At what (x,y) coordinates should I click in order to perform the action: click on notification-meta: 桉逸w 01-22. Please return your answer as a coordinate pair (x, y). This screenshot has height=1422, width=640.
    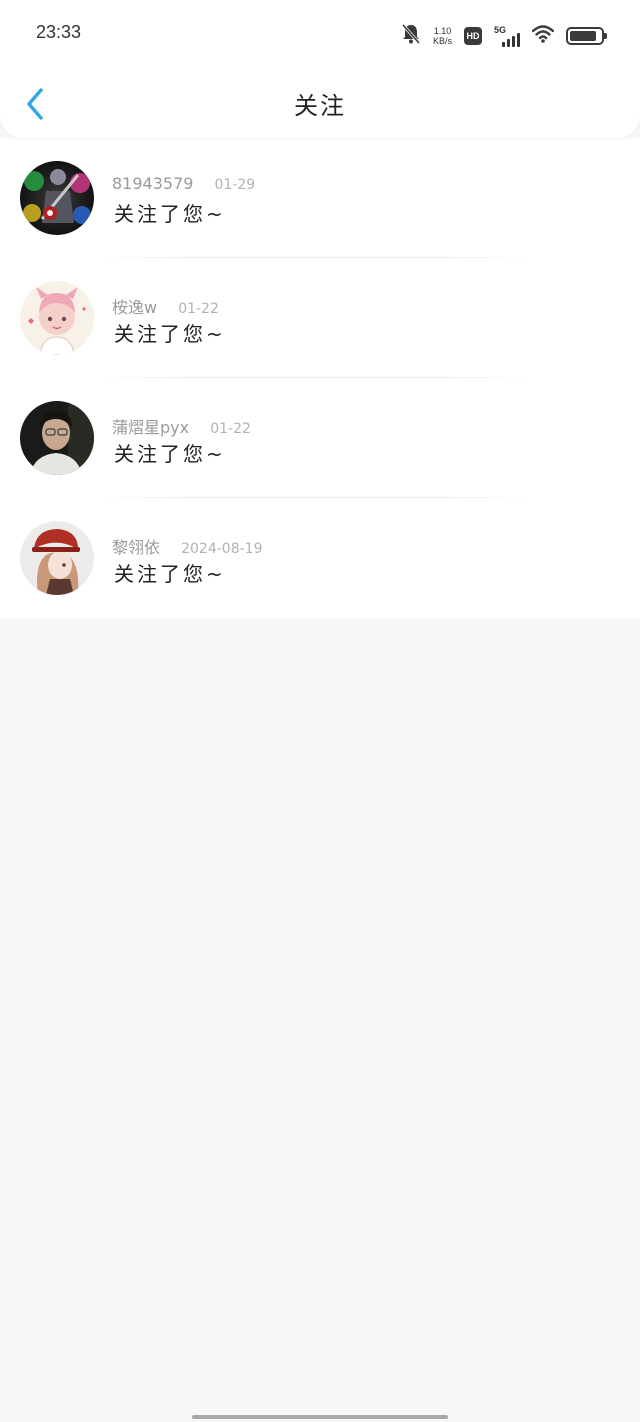
    Looking at the image, I should click on (165, 306).